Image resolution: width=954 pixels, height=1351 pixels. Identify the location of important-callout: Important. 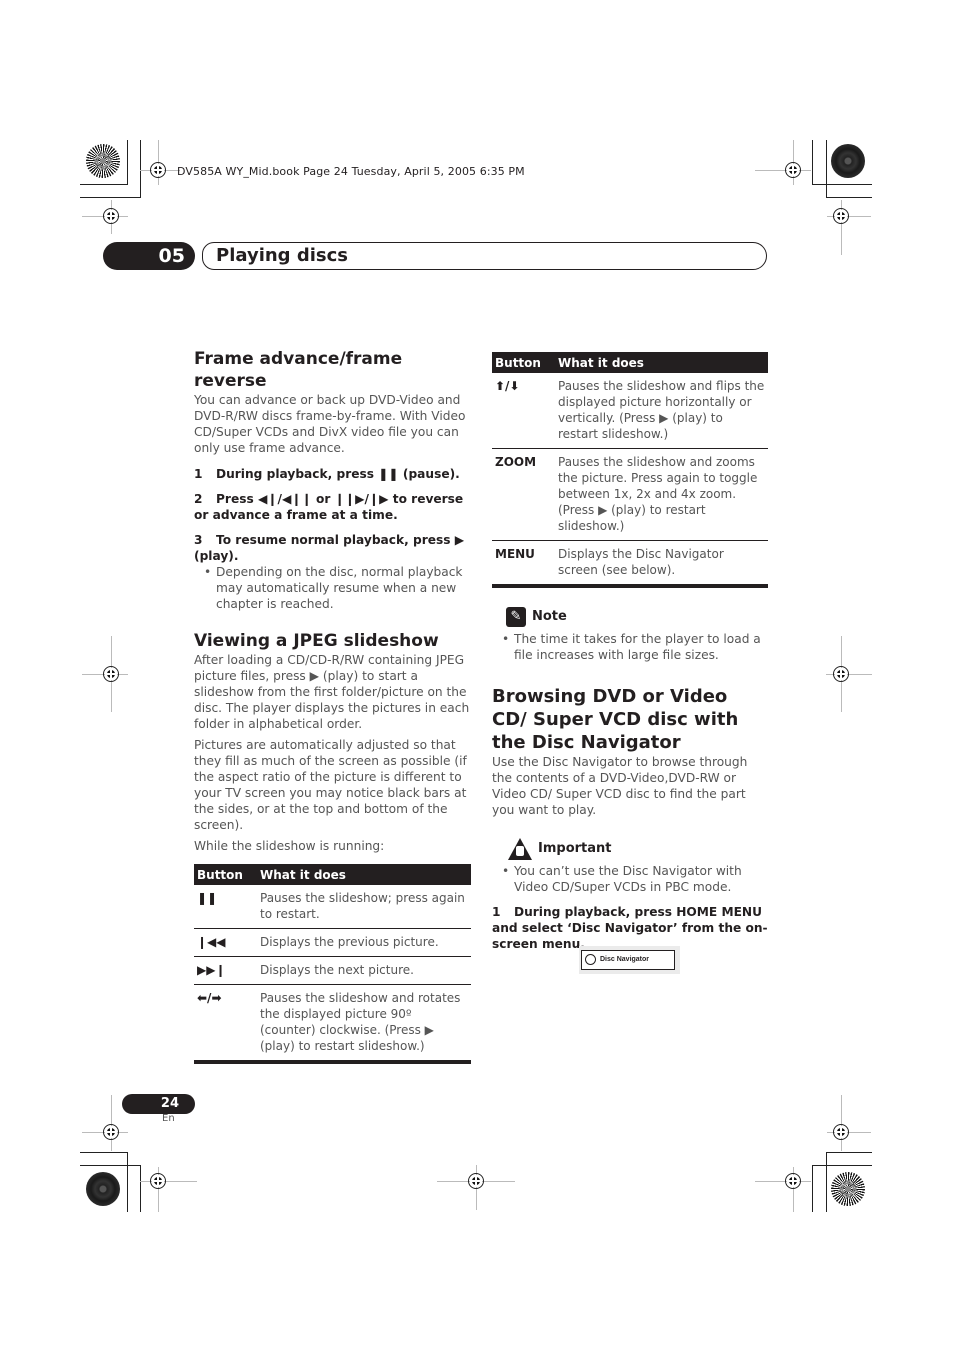
(630, 848).